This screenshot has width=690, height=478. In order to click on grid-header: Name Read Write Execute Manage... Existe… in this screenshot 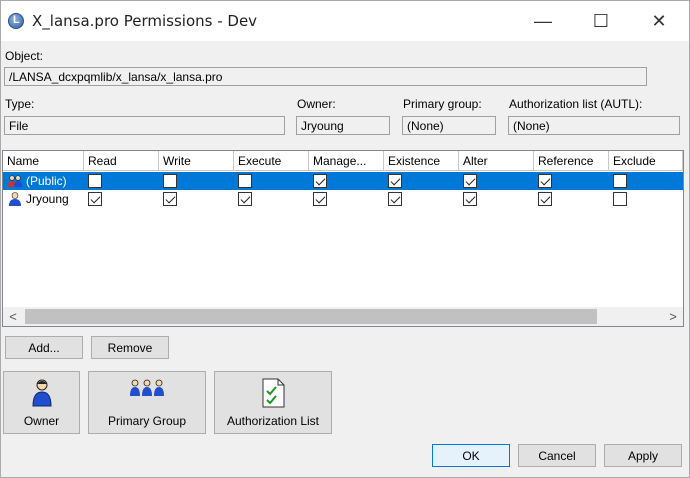, I will do `click(343, 161)`.